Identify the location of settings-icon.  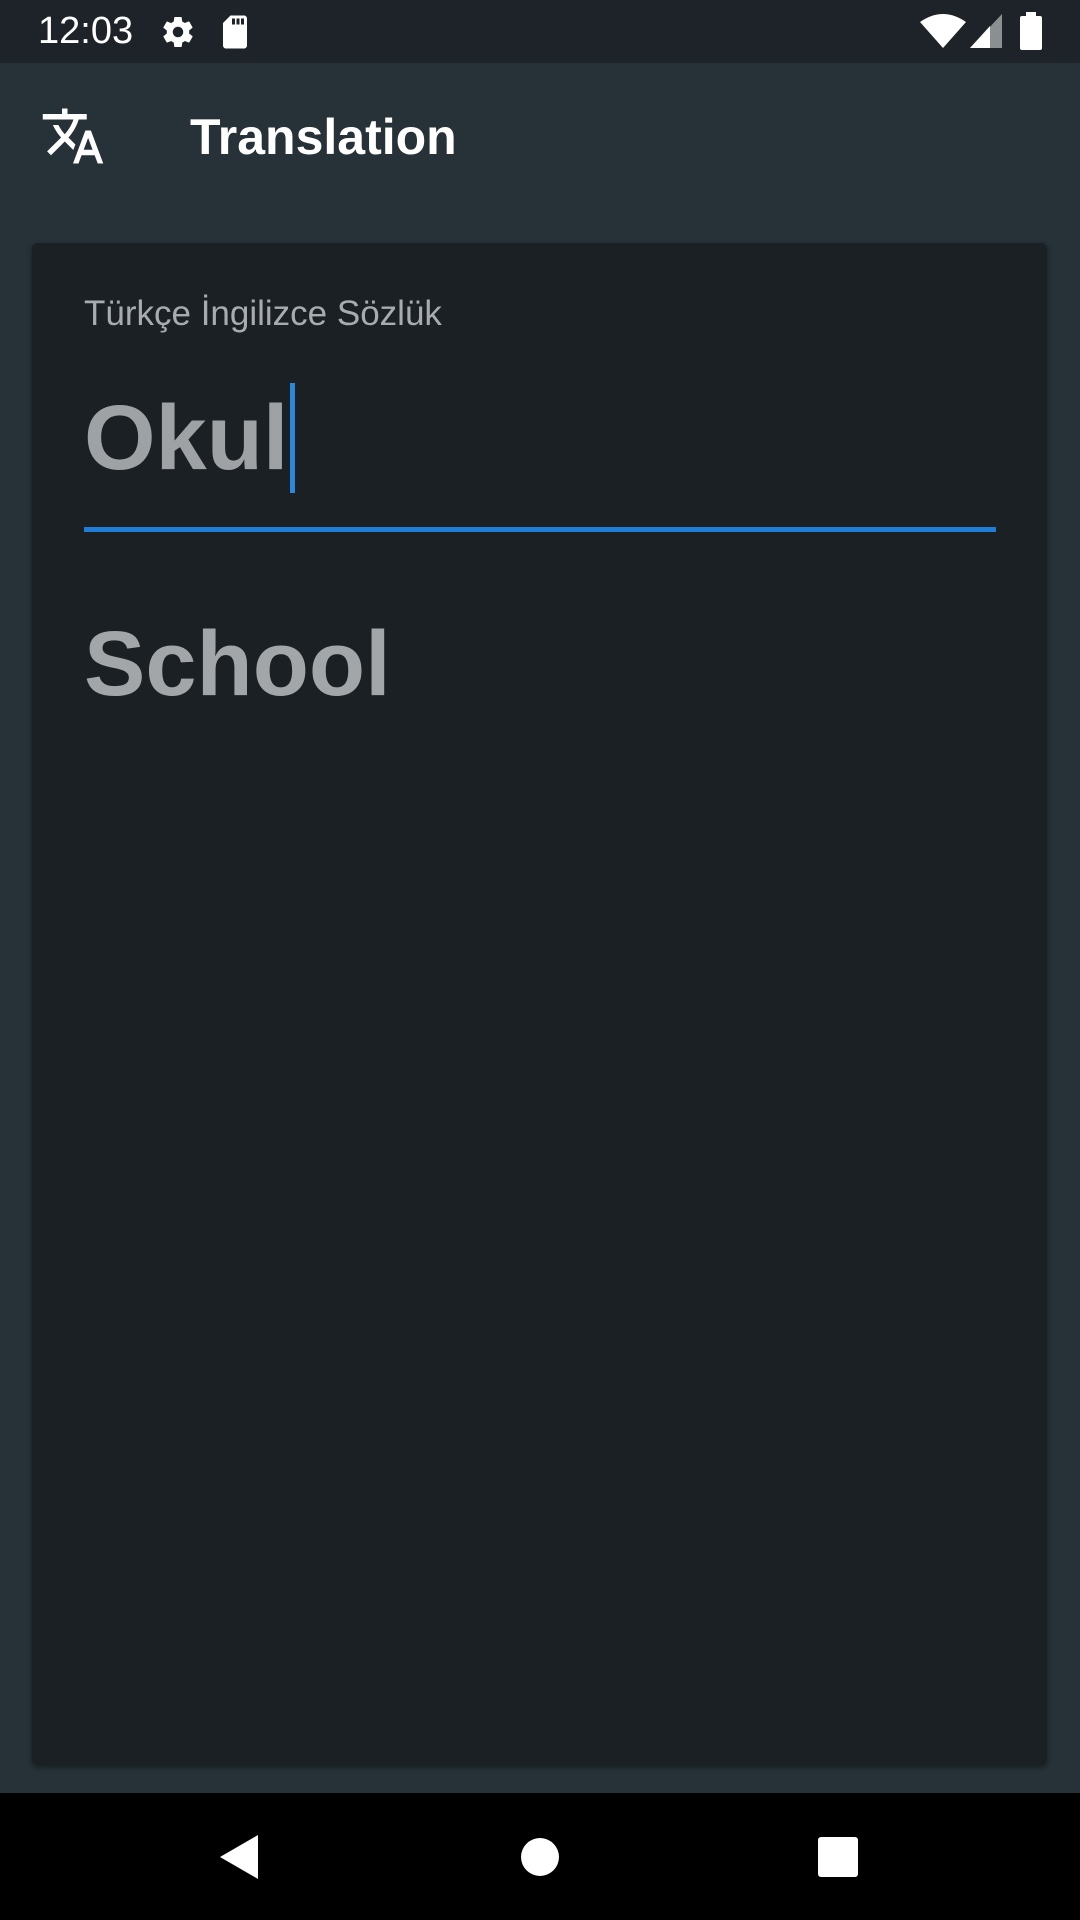
(178, 32).